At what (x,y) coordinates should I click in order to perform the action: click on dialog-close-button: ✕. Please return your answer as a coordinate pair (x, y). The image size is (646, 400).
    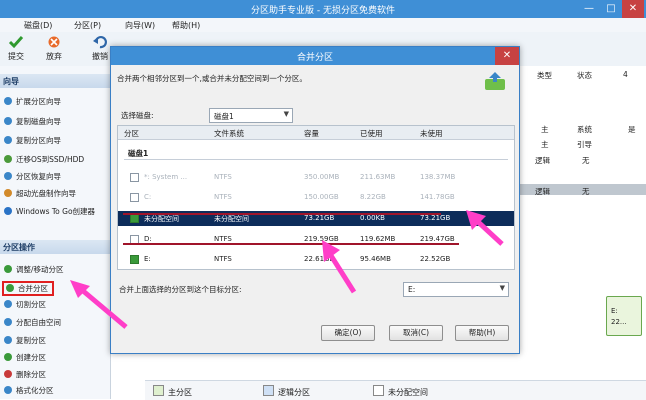
    Looking at the image, I should click on (507, 56).